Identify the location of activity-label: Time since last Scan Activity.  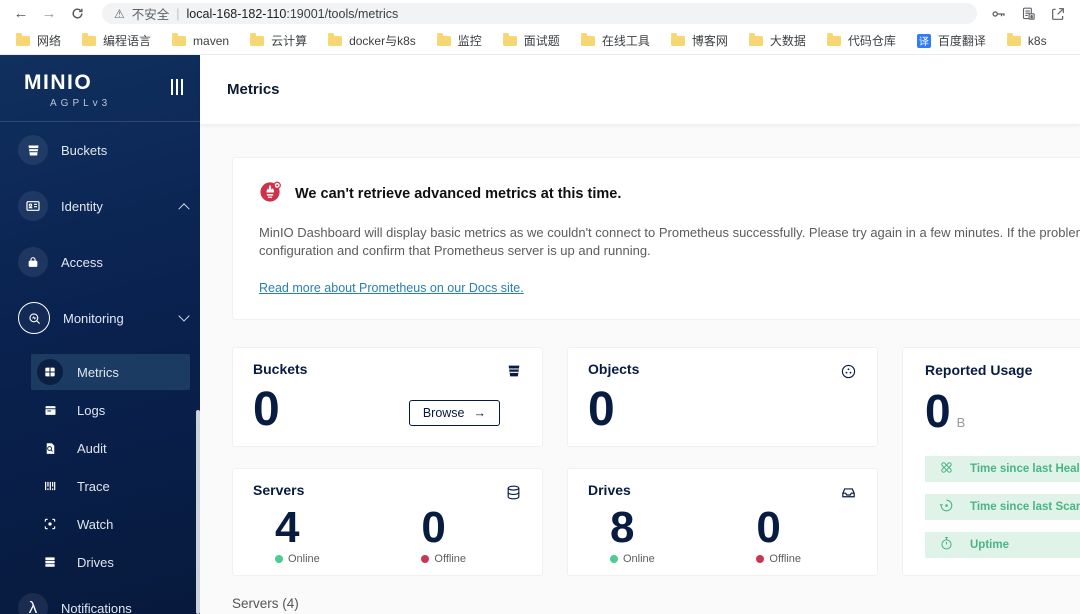
(1025, 507).